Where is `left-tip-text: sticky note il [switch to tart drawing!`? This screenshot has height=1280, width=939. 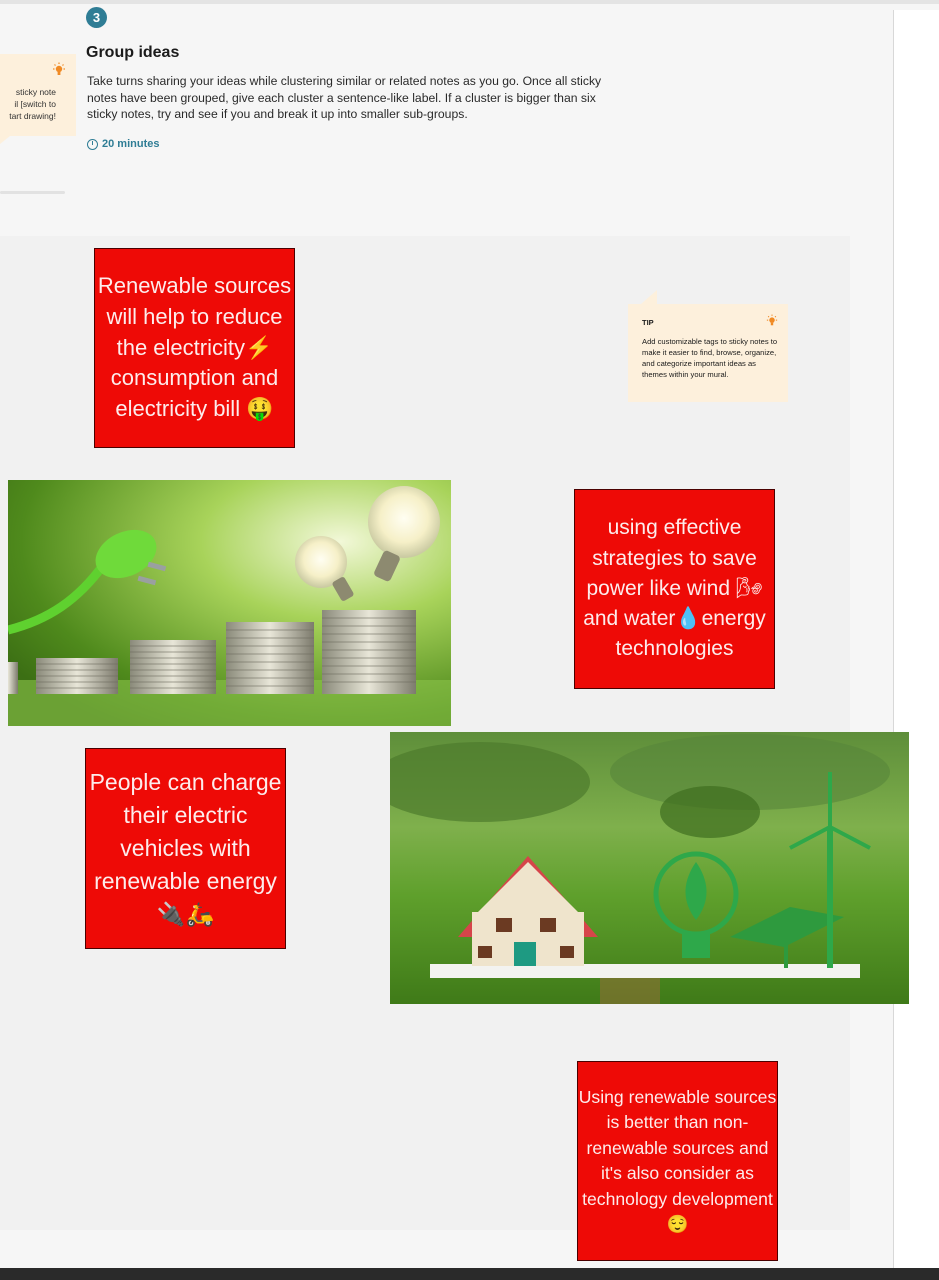 left-tip-text: sticky note il [switch to tart drawing! is located at coordinates (32, 104).